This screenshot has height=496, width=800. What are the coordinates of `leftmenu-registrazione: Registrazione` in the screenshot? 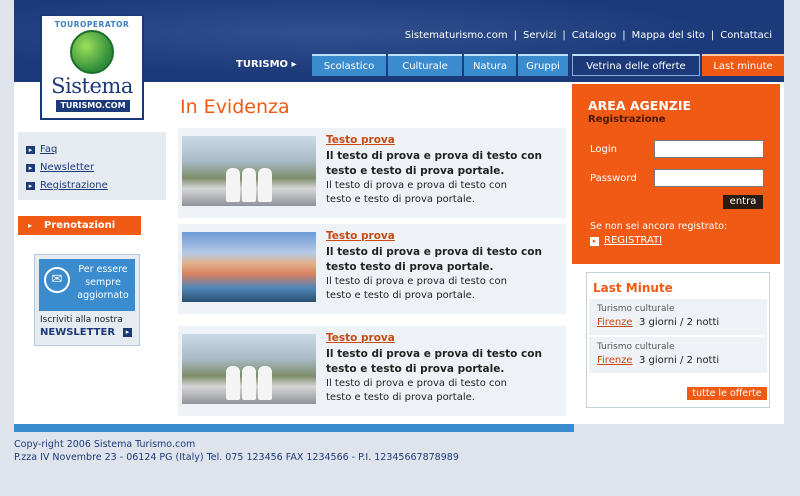 It's located at (74, 185).